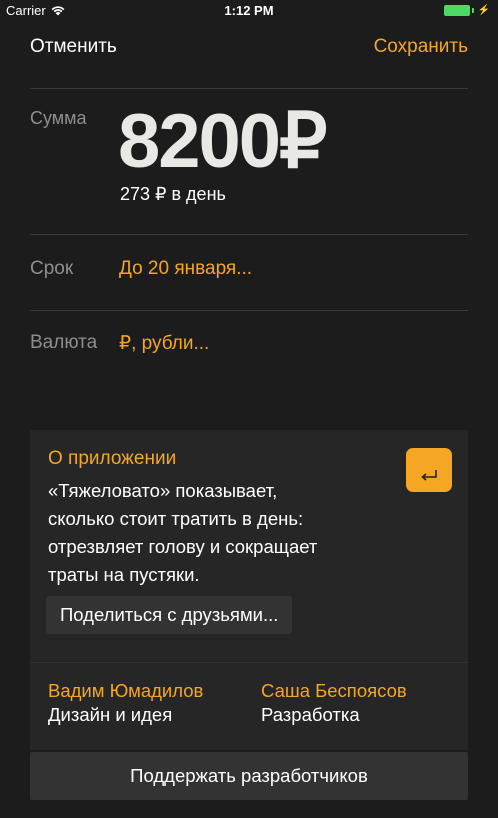  Describe the element at coordinates (173, 194) in the screenshot. I see `per-day-amount: 273 ₽ в день` at that location.